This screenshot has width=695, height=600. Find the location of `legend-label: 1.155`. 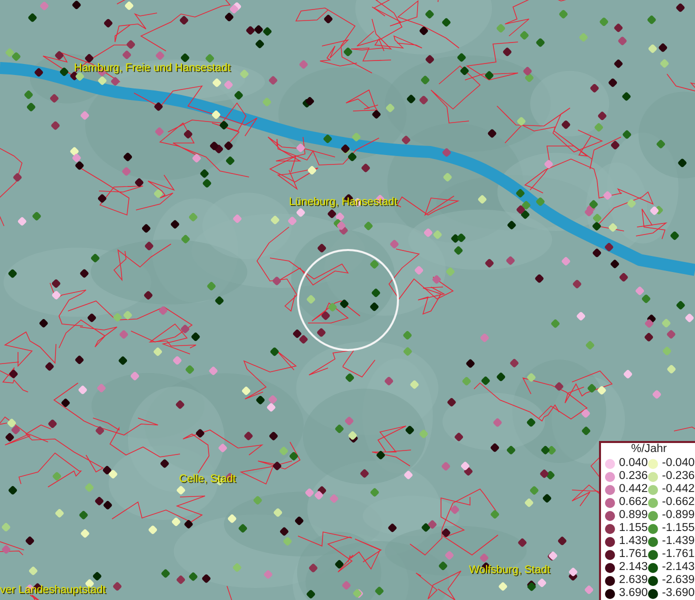

legend-label: 1.155 is located at coordinates (633, 529).